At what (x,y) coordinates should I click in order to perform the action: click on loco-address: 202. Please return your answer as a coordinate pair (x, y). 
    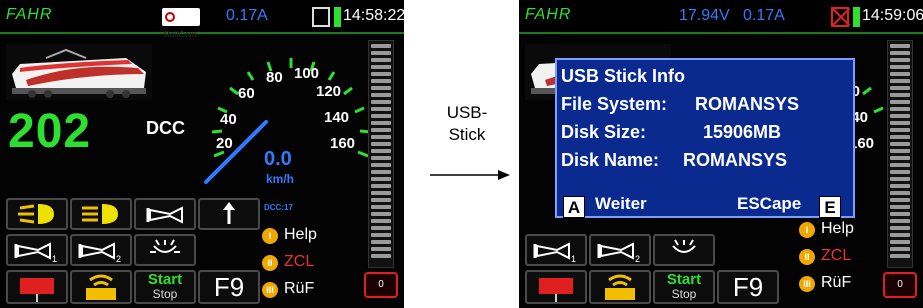
    Looking at the image, I should click on (50, 131).